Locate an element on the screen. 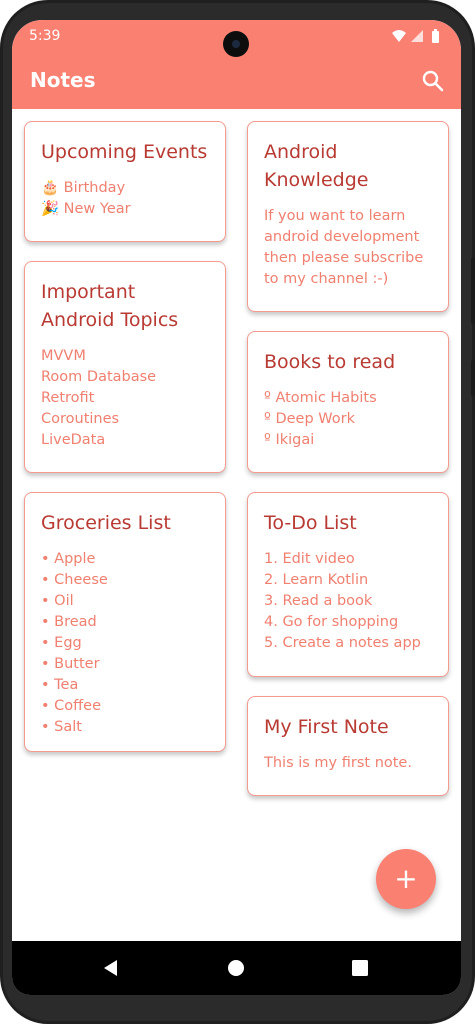  note-line: then please subscribe is located at coordinates (344, 258).